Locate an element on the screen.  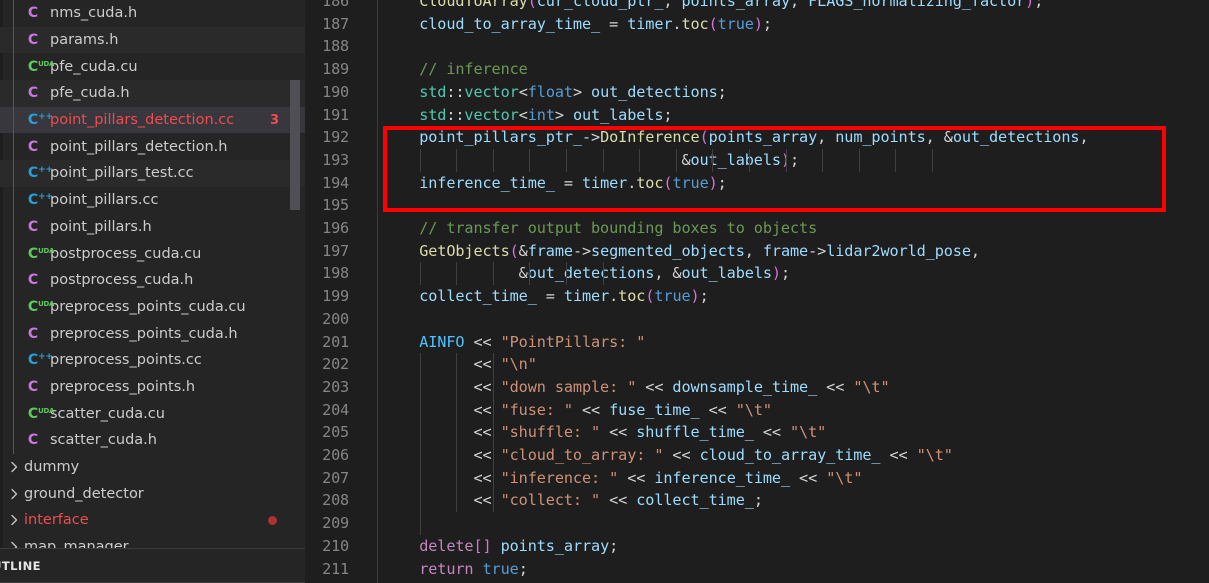
file-tree-item: Cpostprocess_cuda.h is located at coordinates (152, 280).